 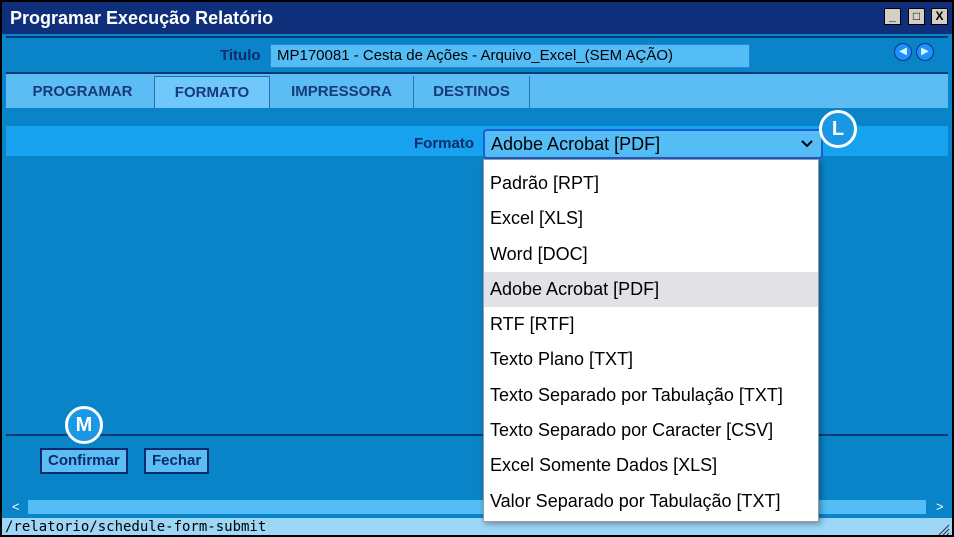 I want to click on tab-formato: FORMATO, so click(x=212, y=93).